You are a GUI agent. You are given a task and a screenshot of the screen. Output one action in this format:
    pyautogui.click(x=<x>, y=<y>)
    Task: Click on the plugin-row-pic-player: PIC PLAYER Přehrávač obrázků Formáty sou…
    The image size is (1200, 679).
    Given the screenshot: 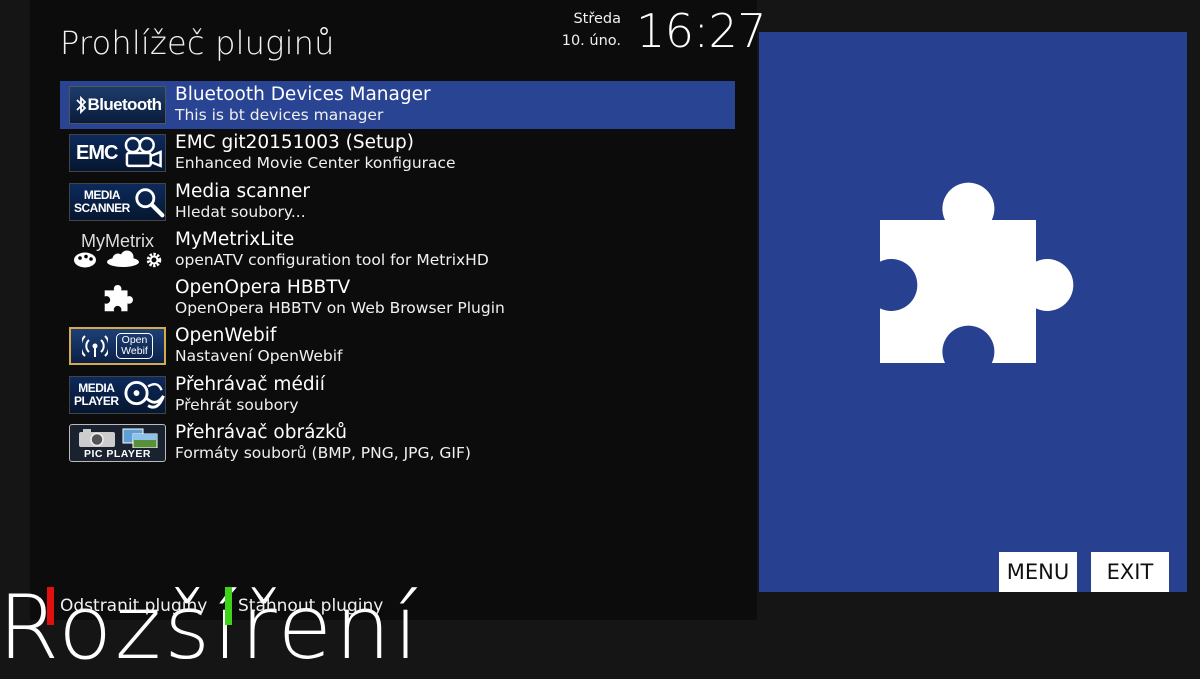 What is the action you would take?
    pyautogui.click(x=397, y=443)
    